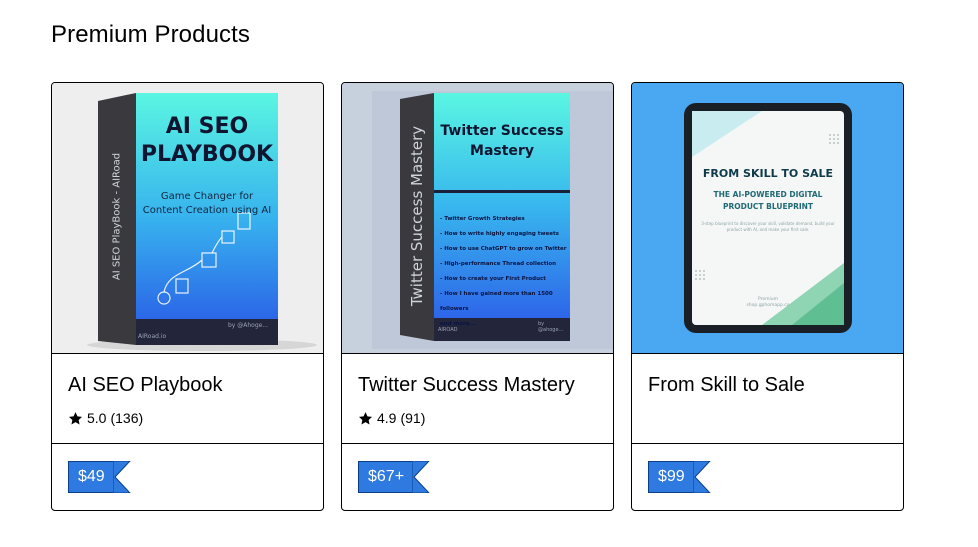 The width and height of the screenshot is (978, 547). Describe the element at coordinates (150, 34) in the screenshot. I see `section-title: Premium Products` at that location.